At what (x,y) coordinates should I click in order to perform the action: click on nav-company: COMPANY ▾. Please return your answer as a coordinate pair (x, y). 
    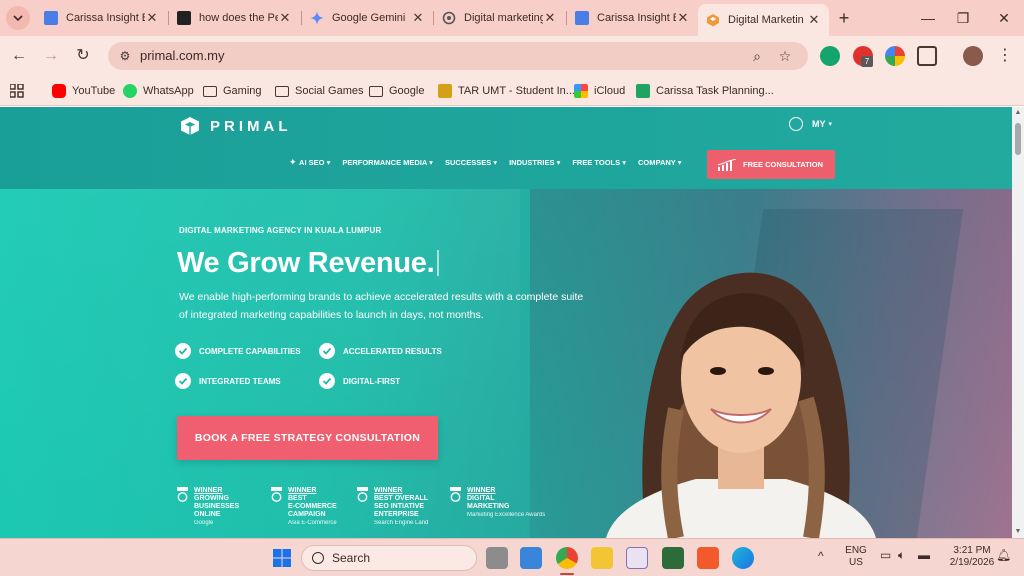
    Looking at the image, I should click on (660, 162).